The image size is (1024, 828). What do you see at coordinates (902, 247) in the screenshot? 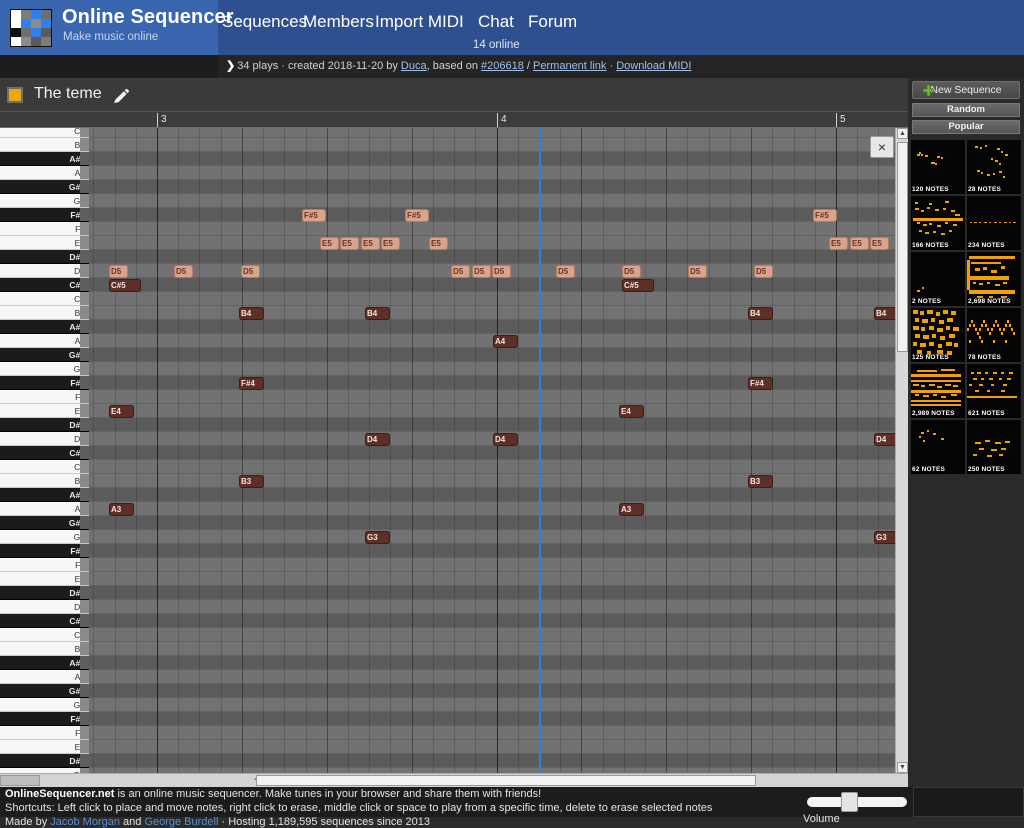
I see `vertical-scroll-thumb` at bounding box center [902, 247].